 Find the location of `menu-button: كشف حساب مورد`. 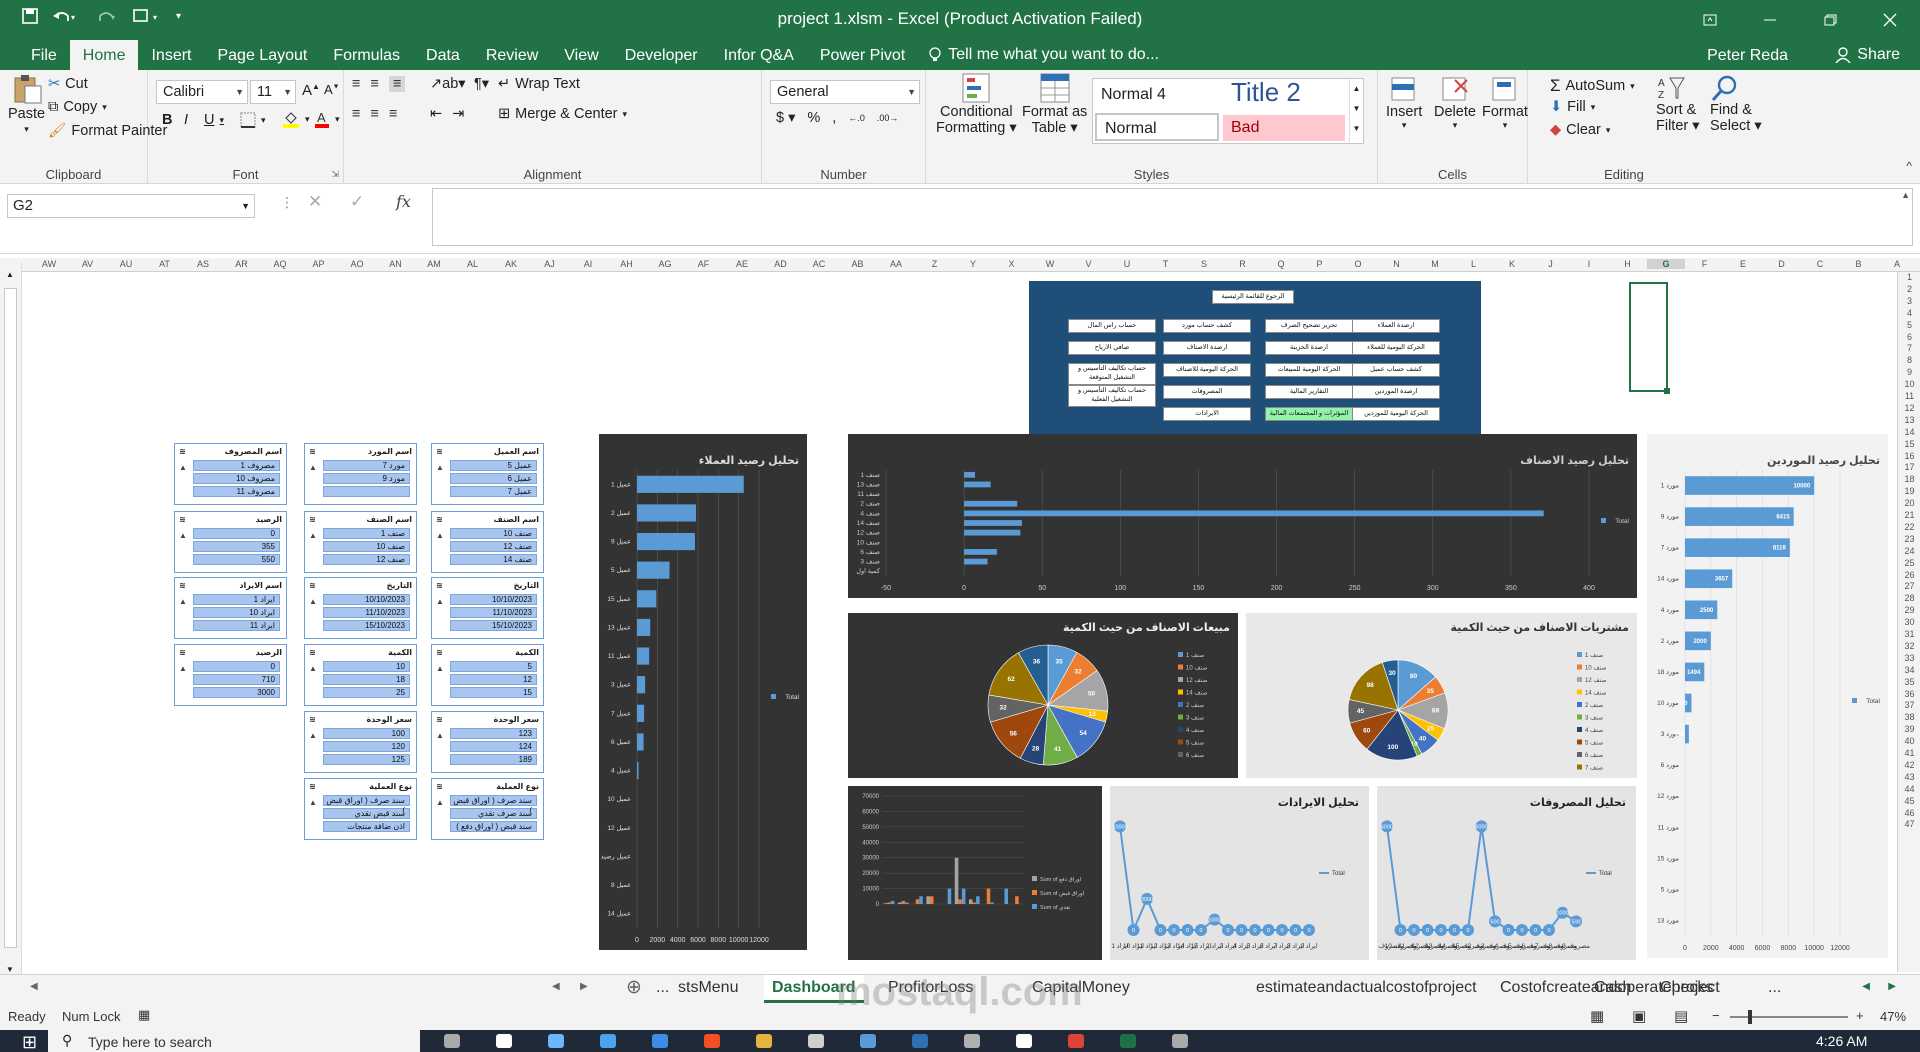

menu-button: كشف حساب مورد is located at coordinates (1207, 326).